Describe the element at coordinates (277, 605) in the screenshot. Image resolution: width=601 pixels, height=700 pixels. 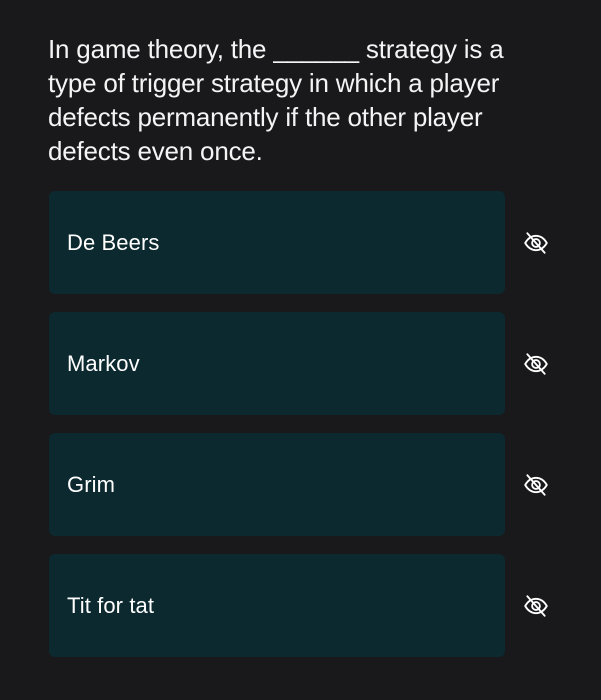
I see `answer-option-card: Tit for tat` at that location.